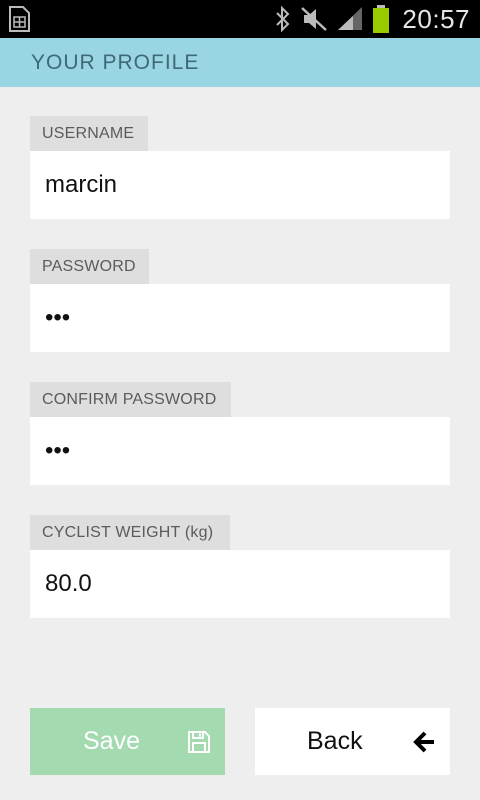 This screenshot has width=480, height=800. Describe the element at coordinates (130, 399) in the screenshot. I see `confirm-password-label: CONFIRM PASSWORD` at that location.